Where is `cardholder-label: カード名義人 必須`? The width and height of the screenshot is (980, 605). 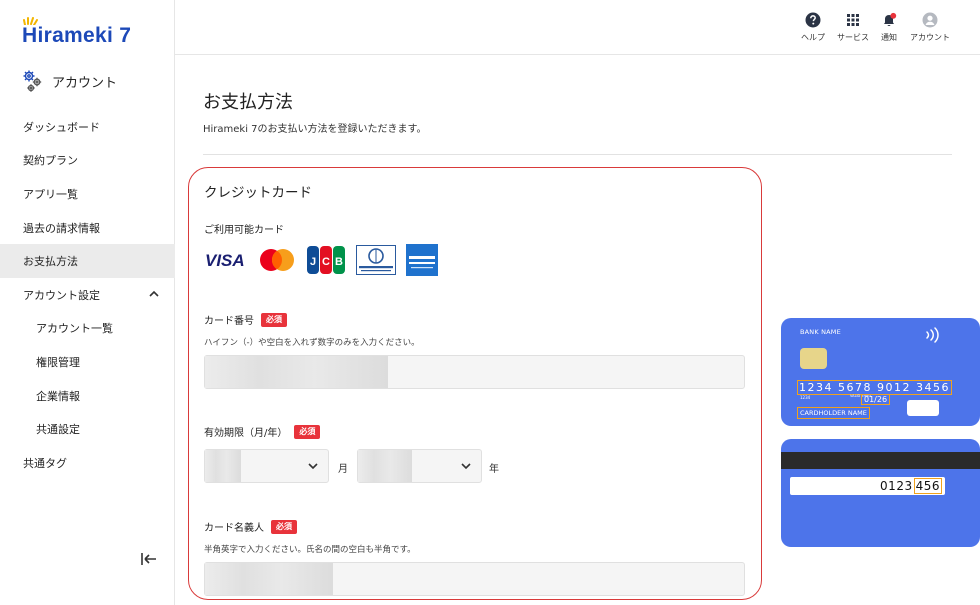 cardholder-label: カード名義人 必須 is located at coordinates (250, 526).